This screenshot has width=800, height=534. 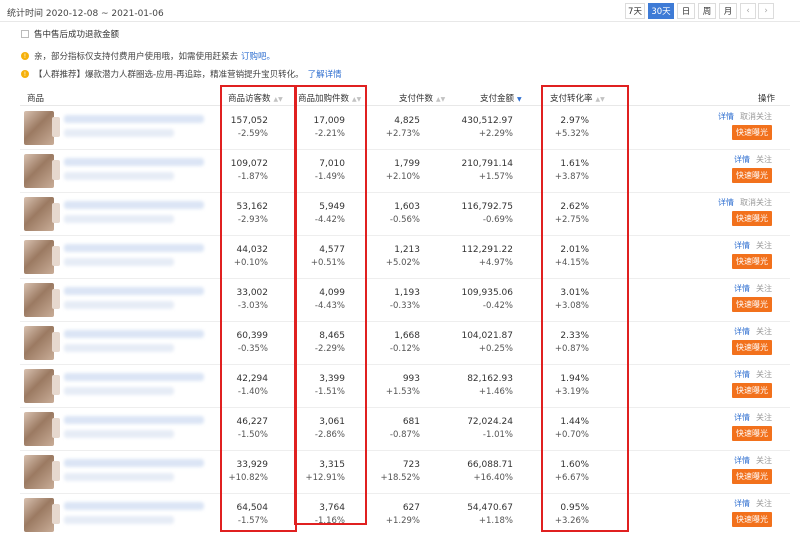 I want to click on period-7d-button: 7天, so click(x=635, y=11).